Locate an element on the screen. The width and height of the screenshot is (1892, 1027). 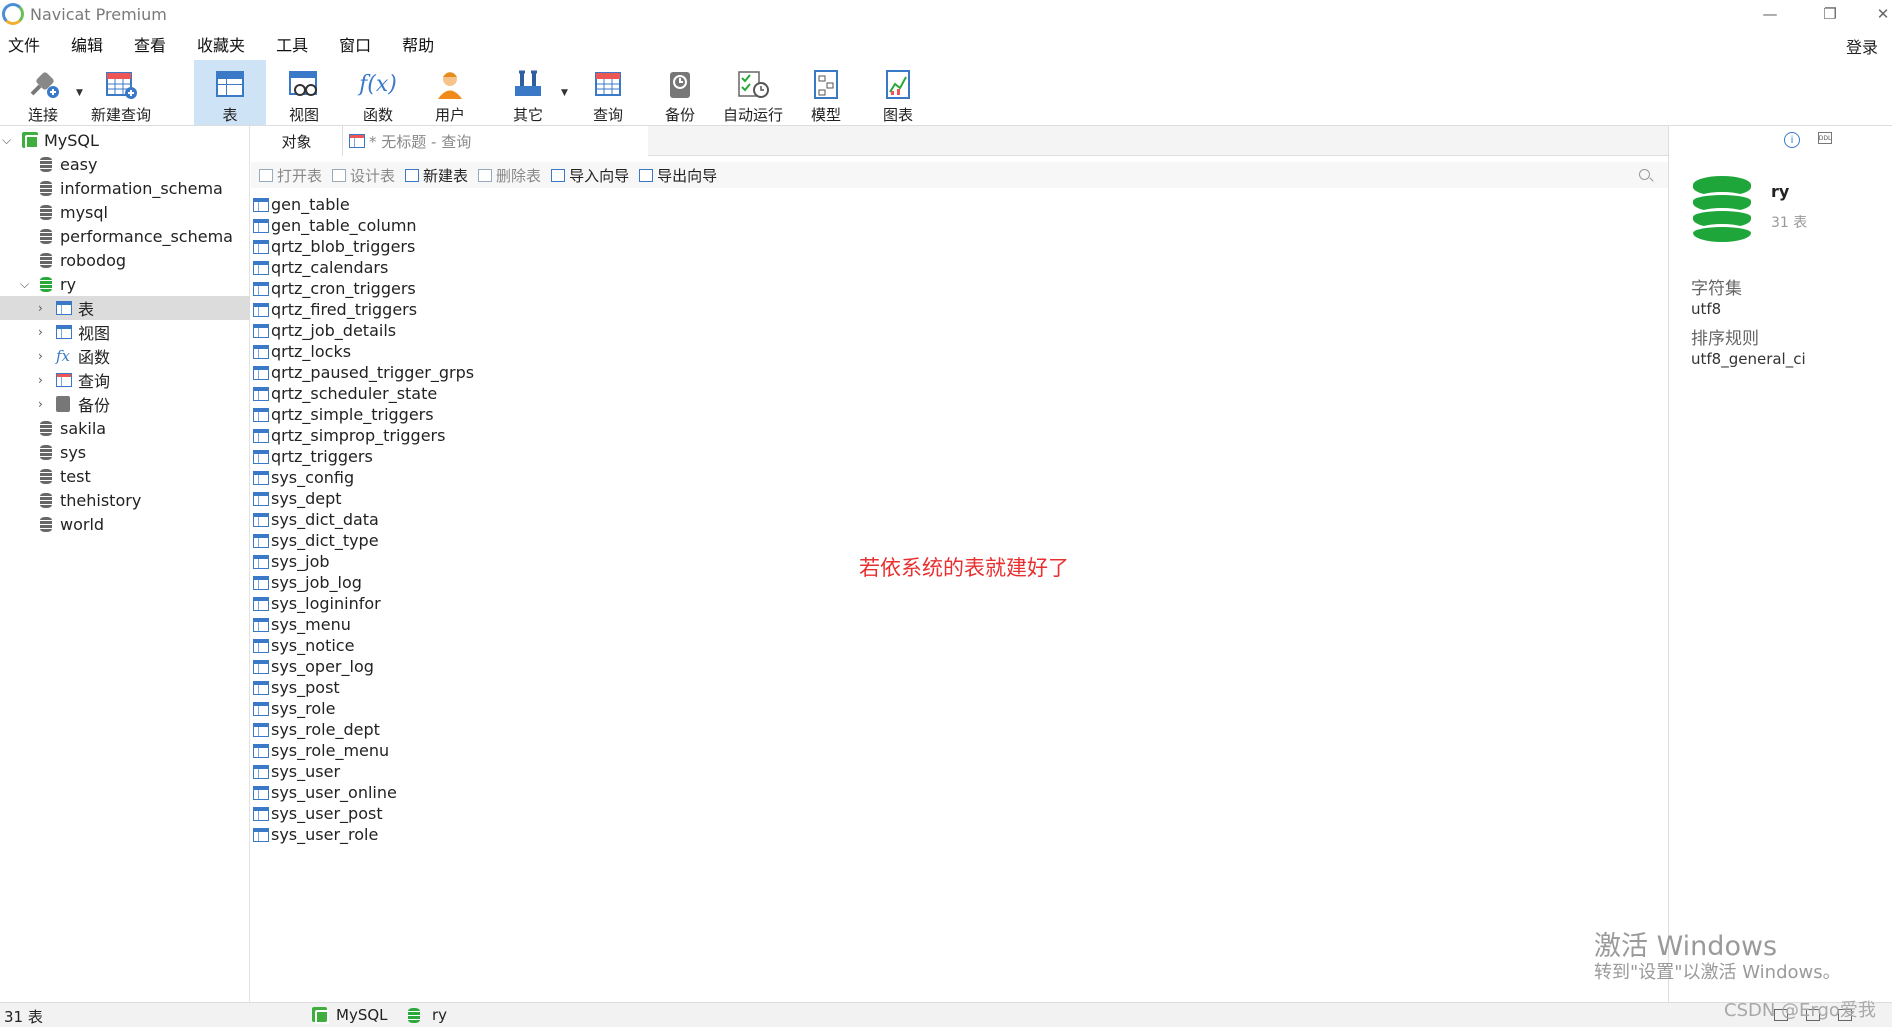
menu-edit: 编辑 is located at coordinates (87, 44).